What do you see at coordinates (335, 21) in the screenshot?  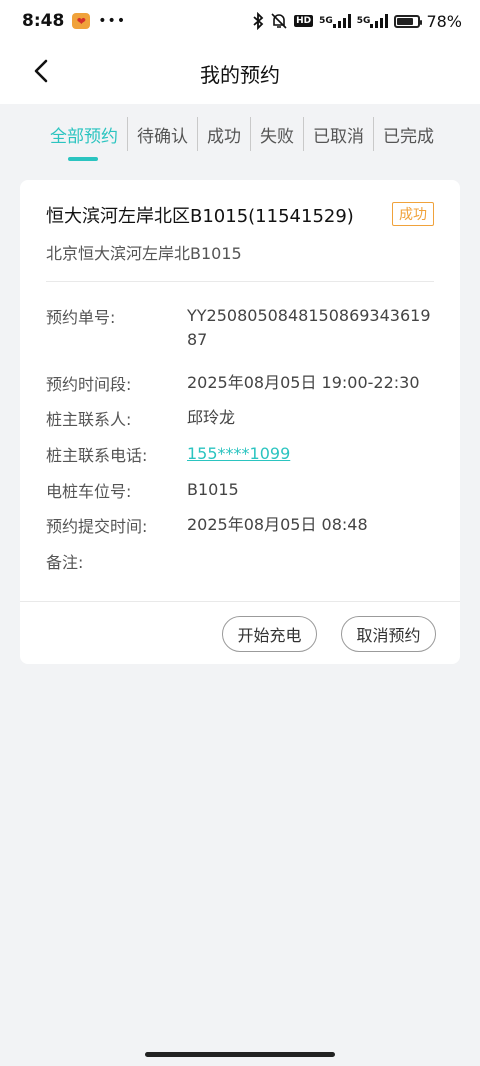 I see `signal-icon: 5G` at bounding box center [335, 21].